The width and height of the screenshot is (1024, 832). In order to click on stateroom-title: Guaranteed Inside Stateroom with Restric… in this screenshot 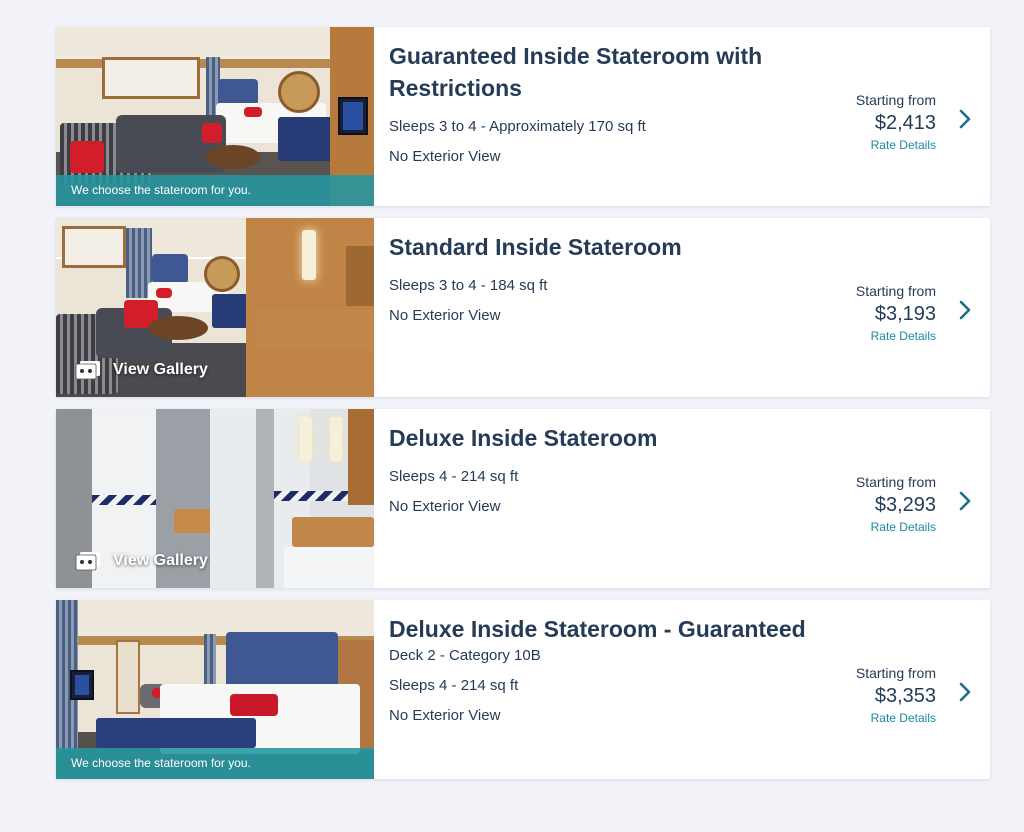, I will do `click(604, 72)`.